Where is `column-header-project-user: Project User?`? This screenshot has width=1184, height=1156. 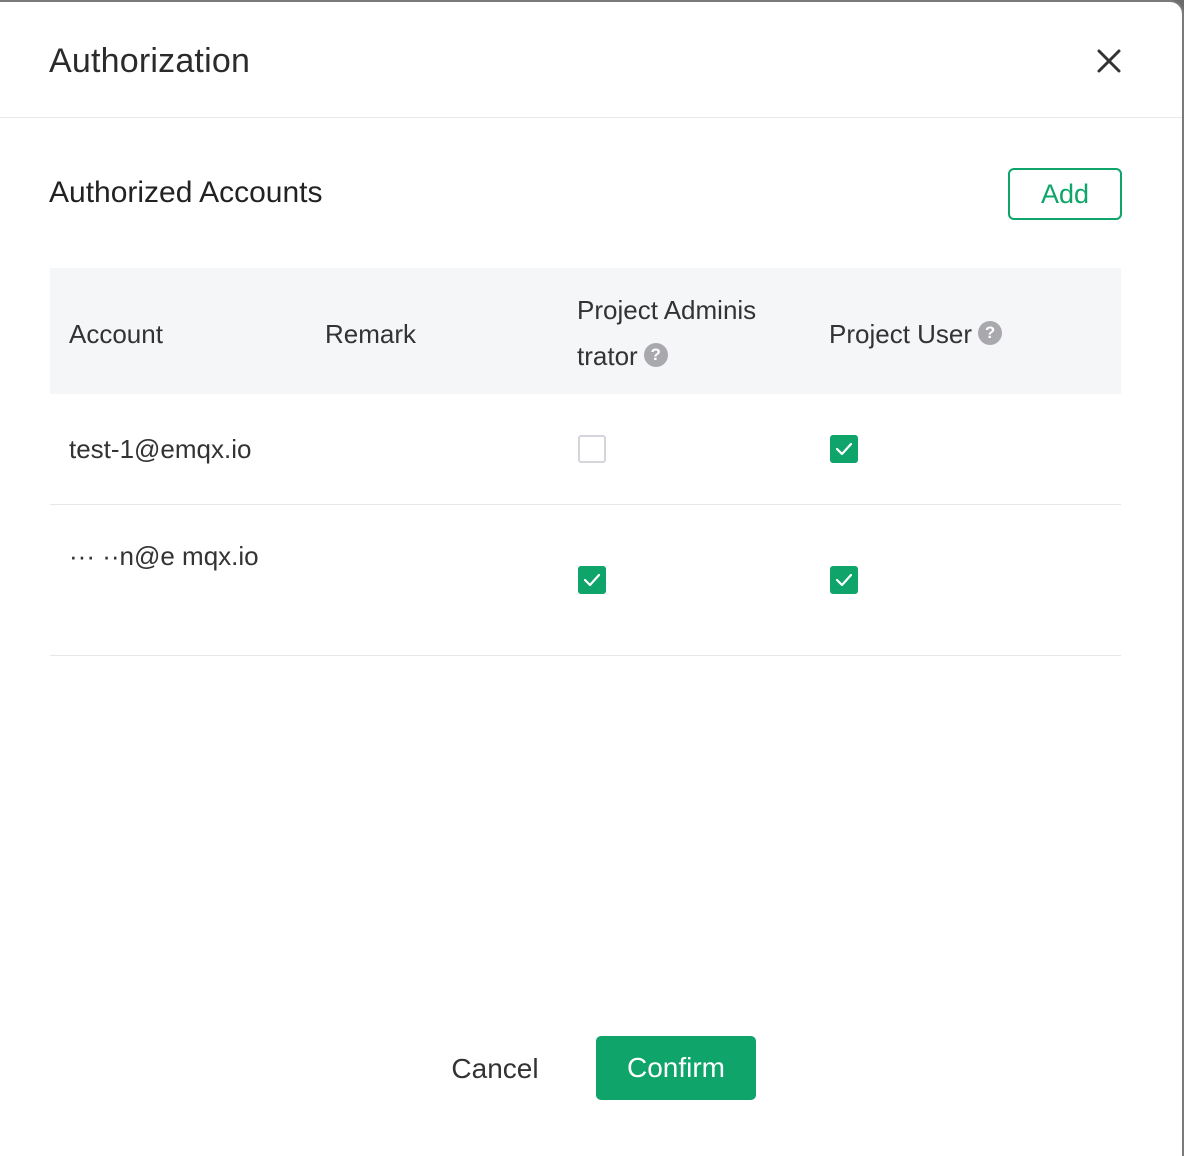
column-header-project-user: Project User? is located at coordinates (916, 334).